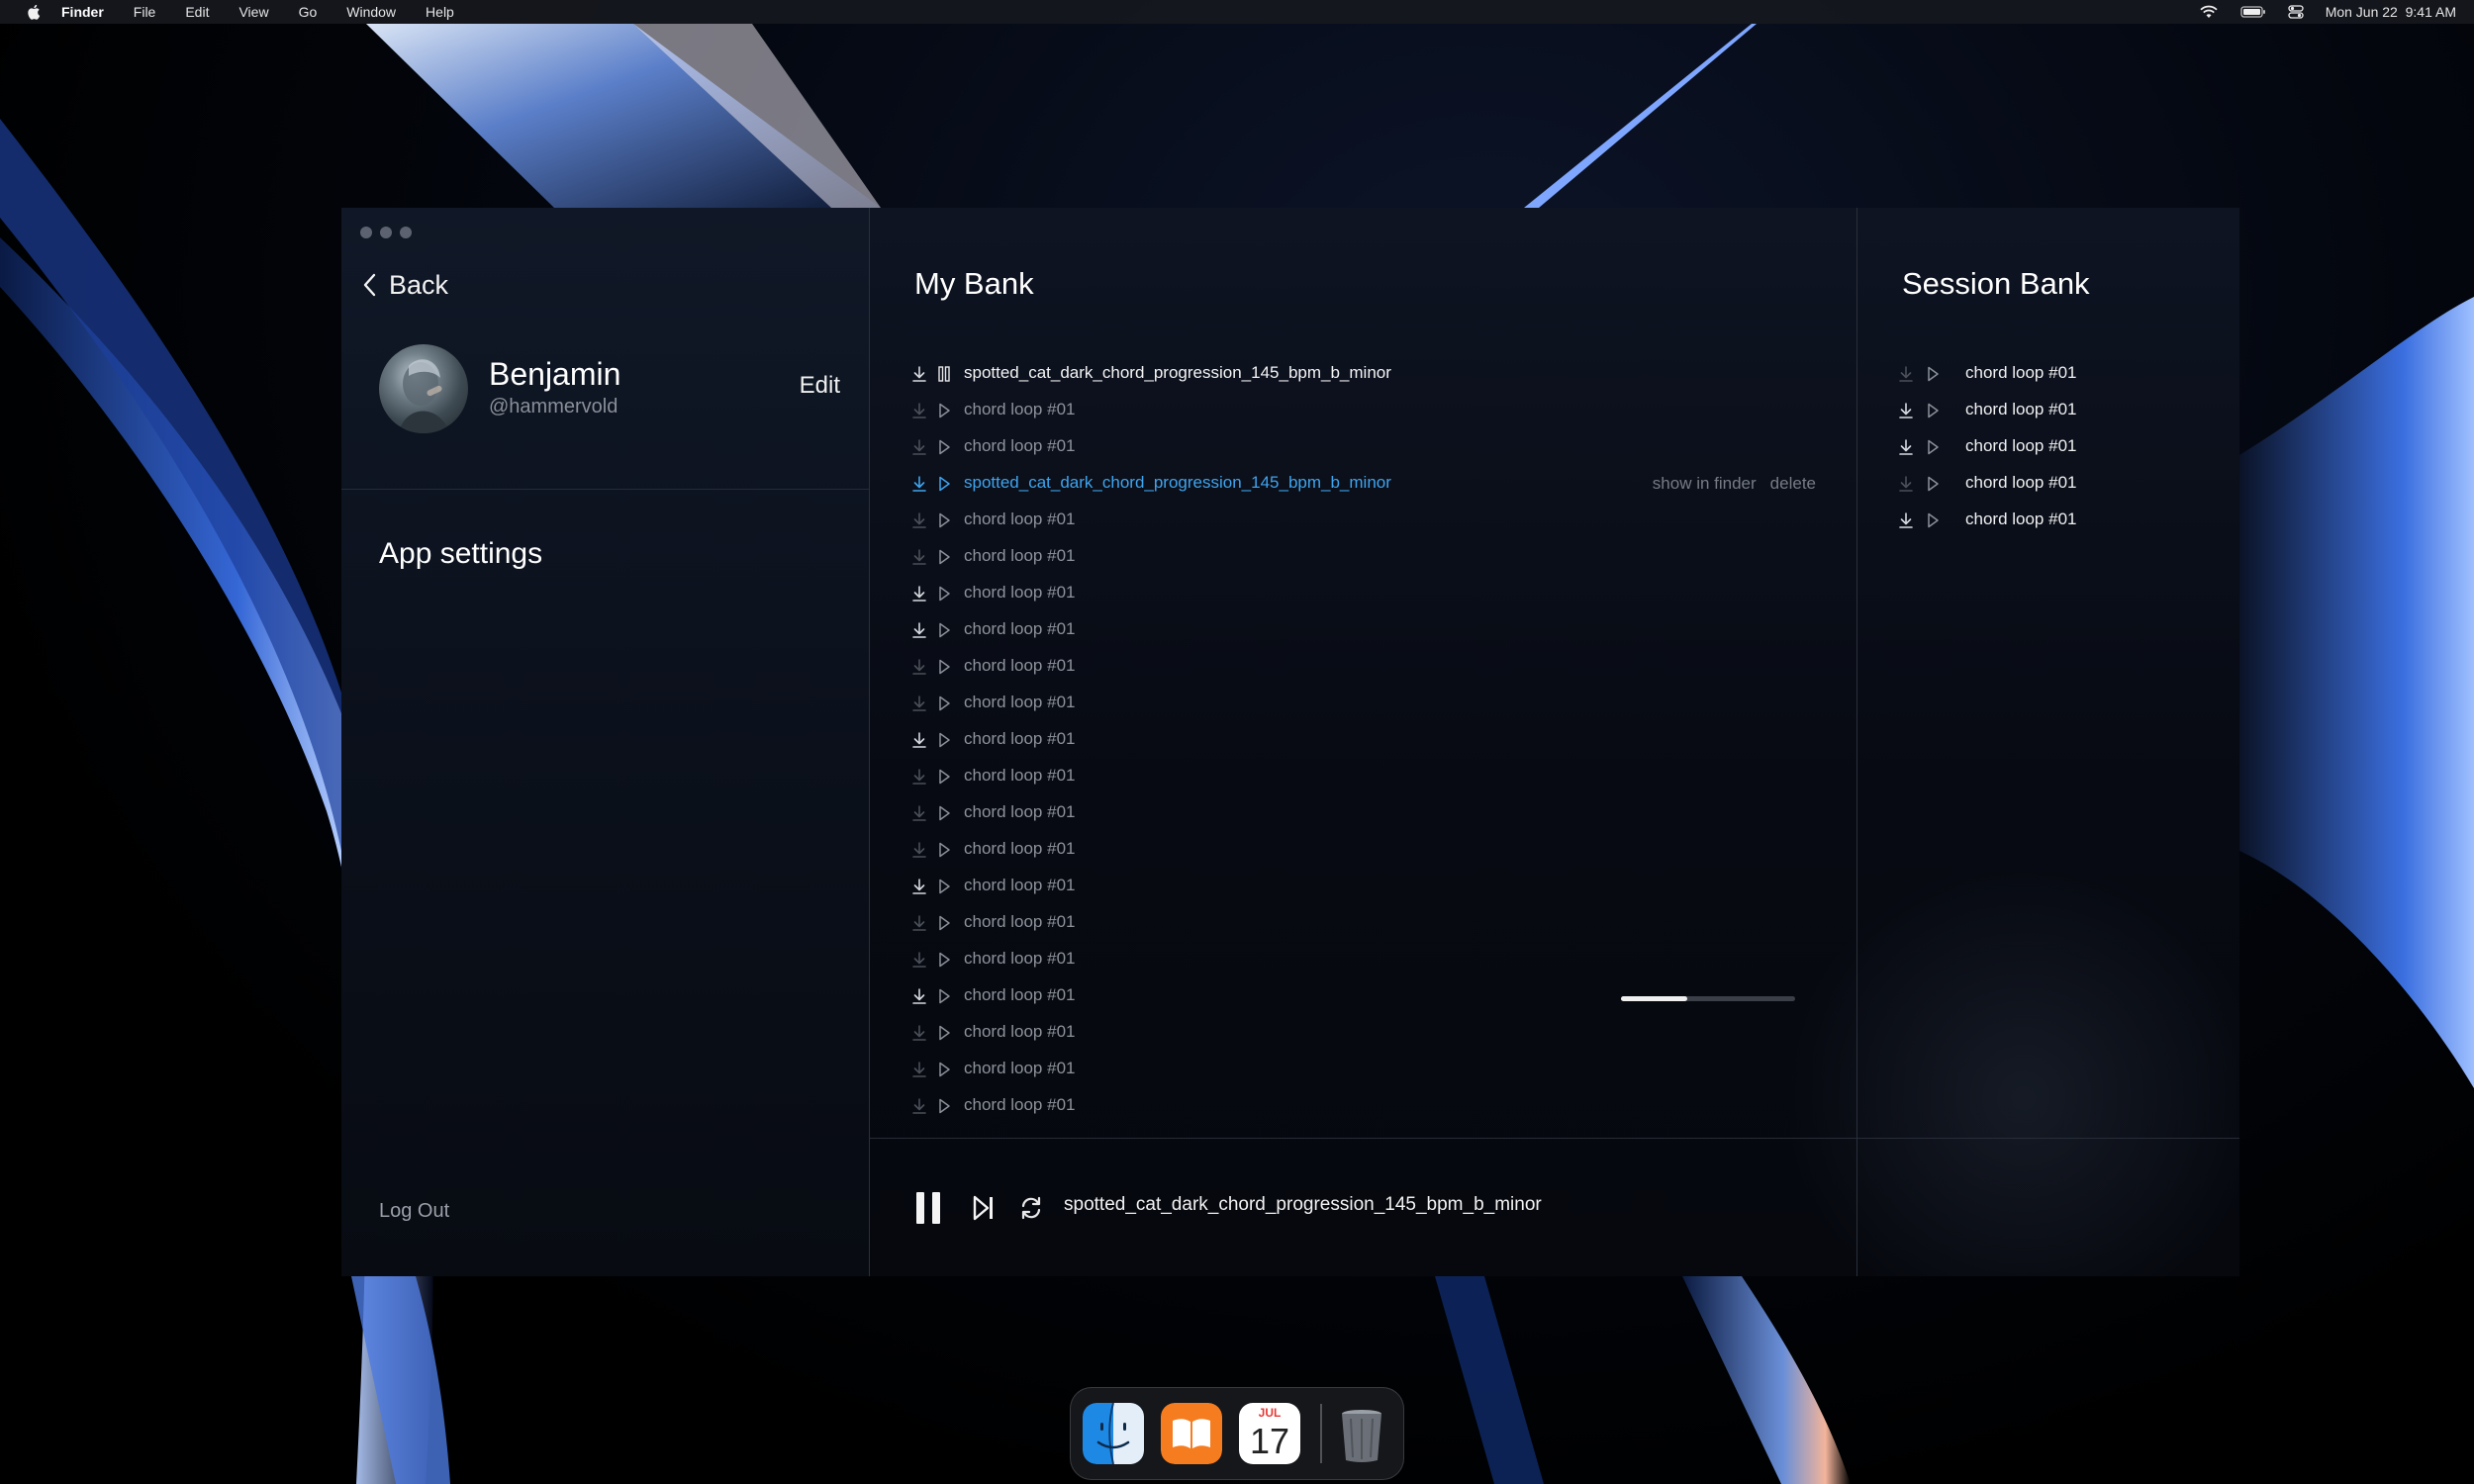 The width and height of the screenshot is (2474, 1484). I want to click on menu-help: Help, so click(440, 12).